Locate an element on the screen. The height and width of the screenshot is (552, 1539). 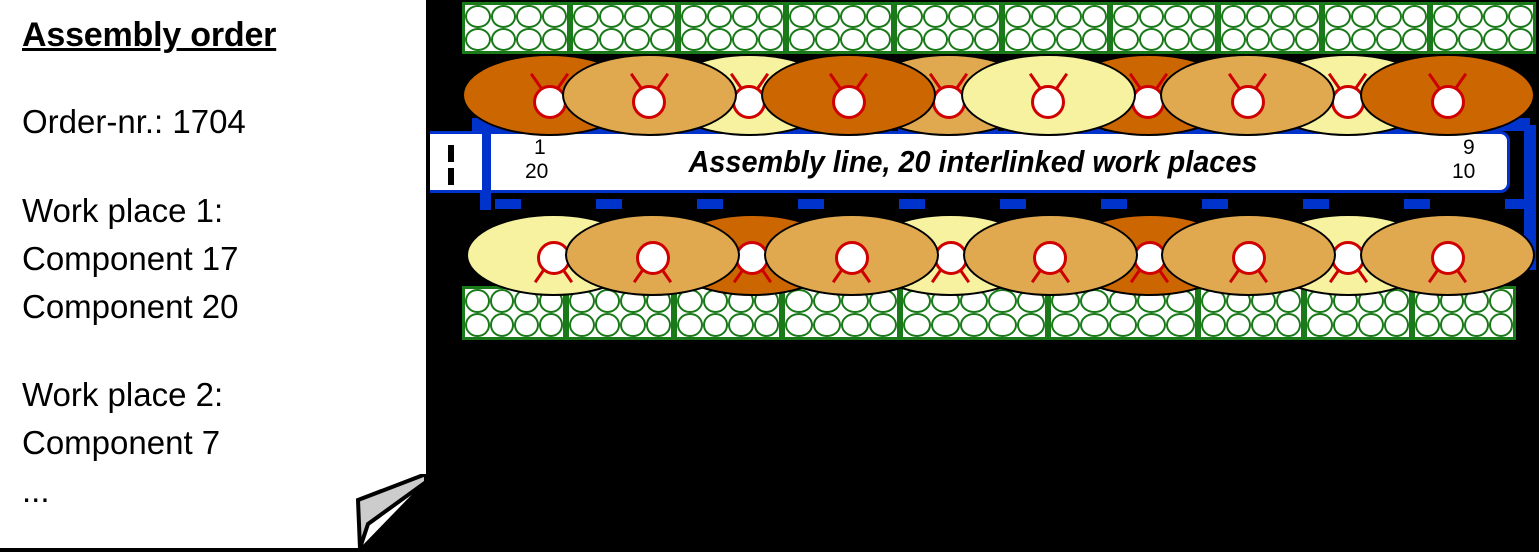
station-number-left-bottom: 20 is located at coordinates (537, 171).